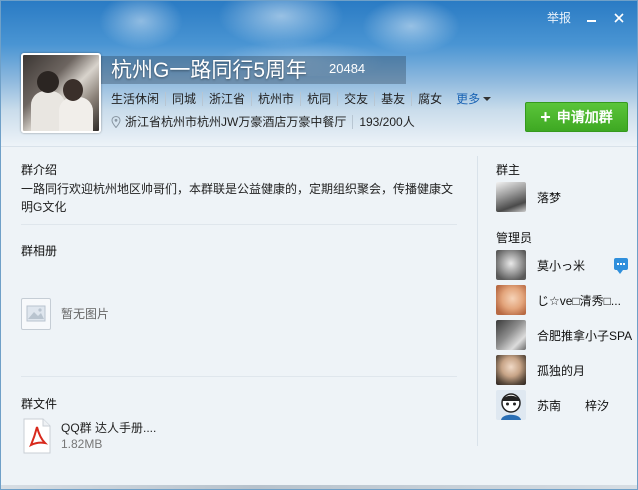 The image size is (638, 490). I want to click on minimize-button, so click(591, 18).